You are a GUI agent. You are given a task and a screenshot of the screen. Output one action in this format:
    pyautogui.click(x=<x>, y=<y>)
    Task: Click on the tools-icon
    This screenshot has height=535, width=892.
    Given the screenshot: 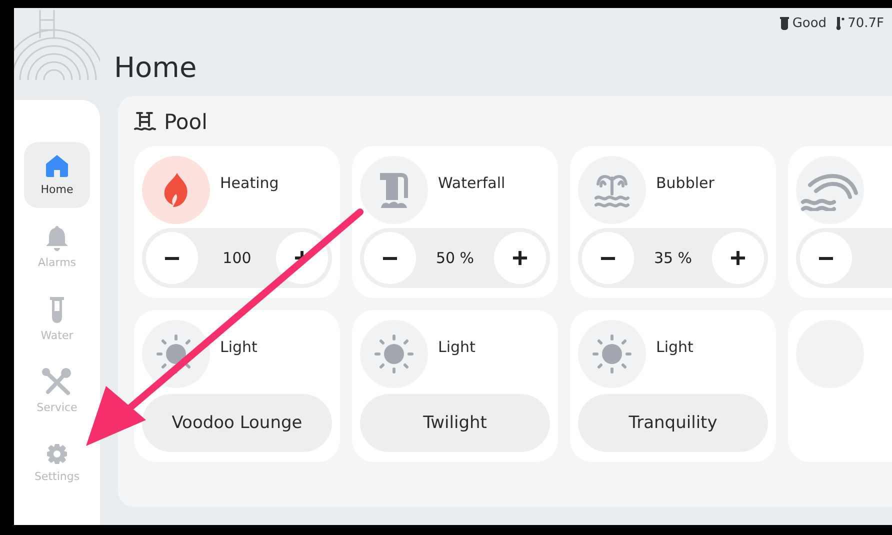 What is the action you would take?
    pyautogui.click(x=57, y=382)
    